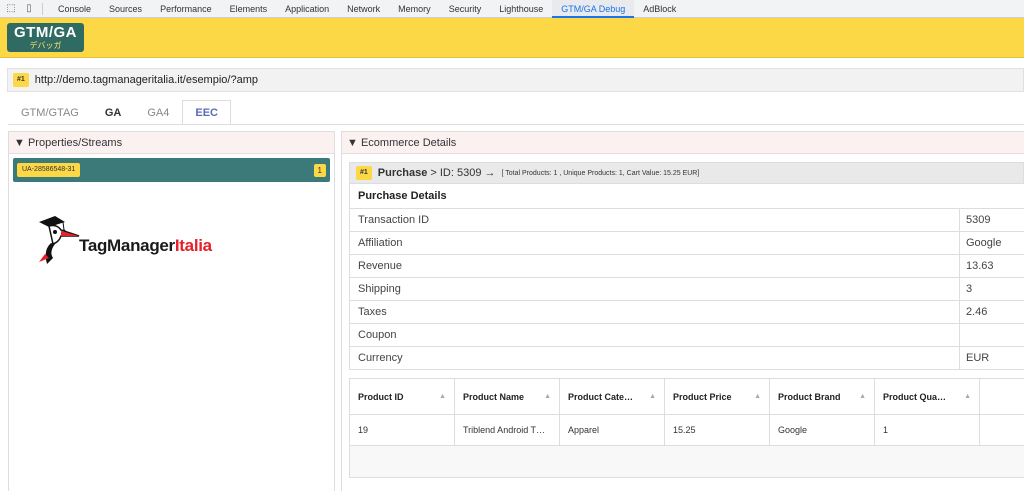  Describe the element at coordinates (655, 220) in the screenshot. I see `detail-key: Transaction ID` at that location.